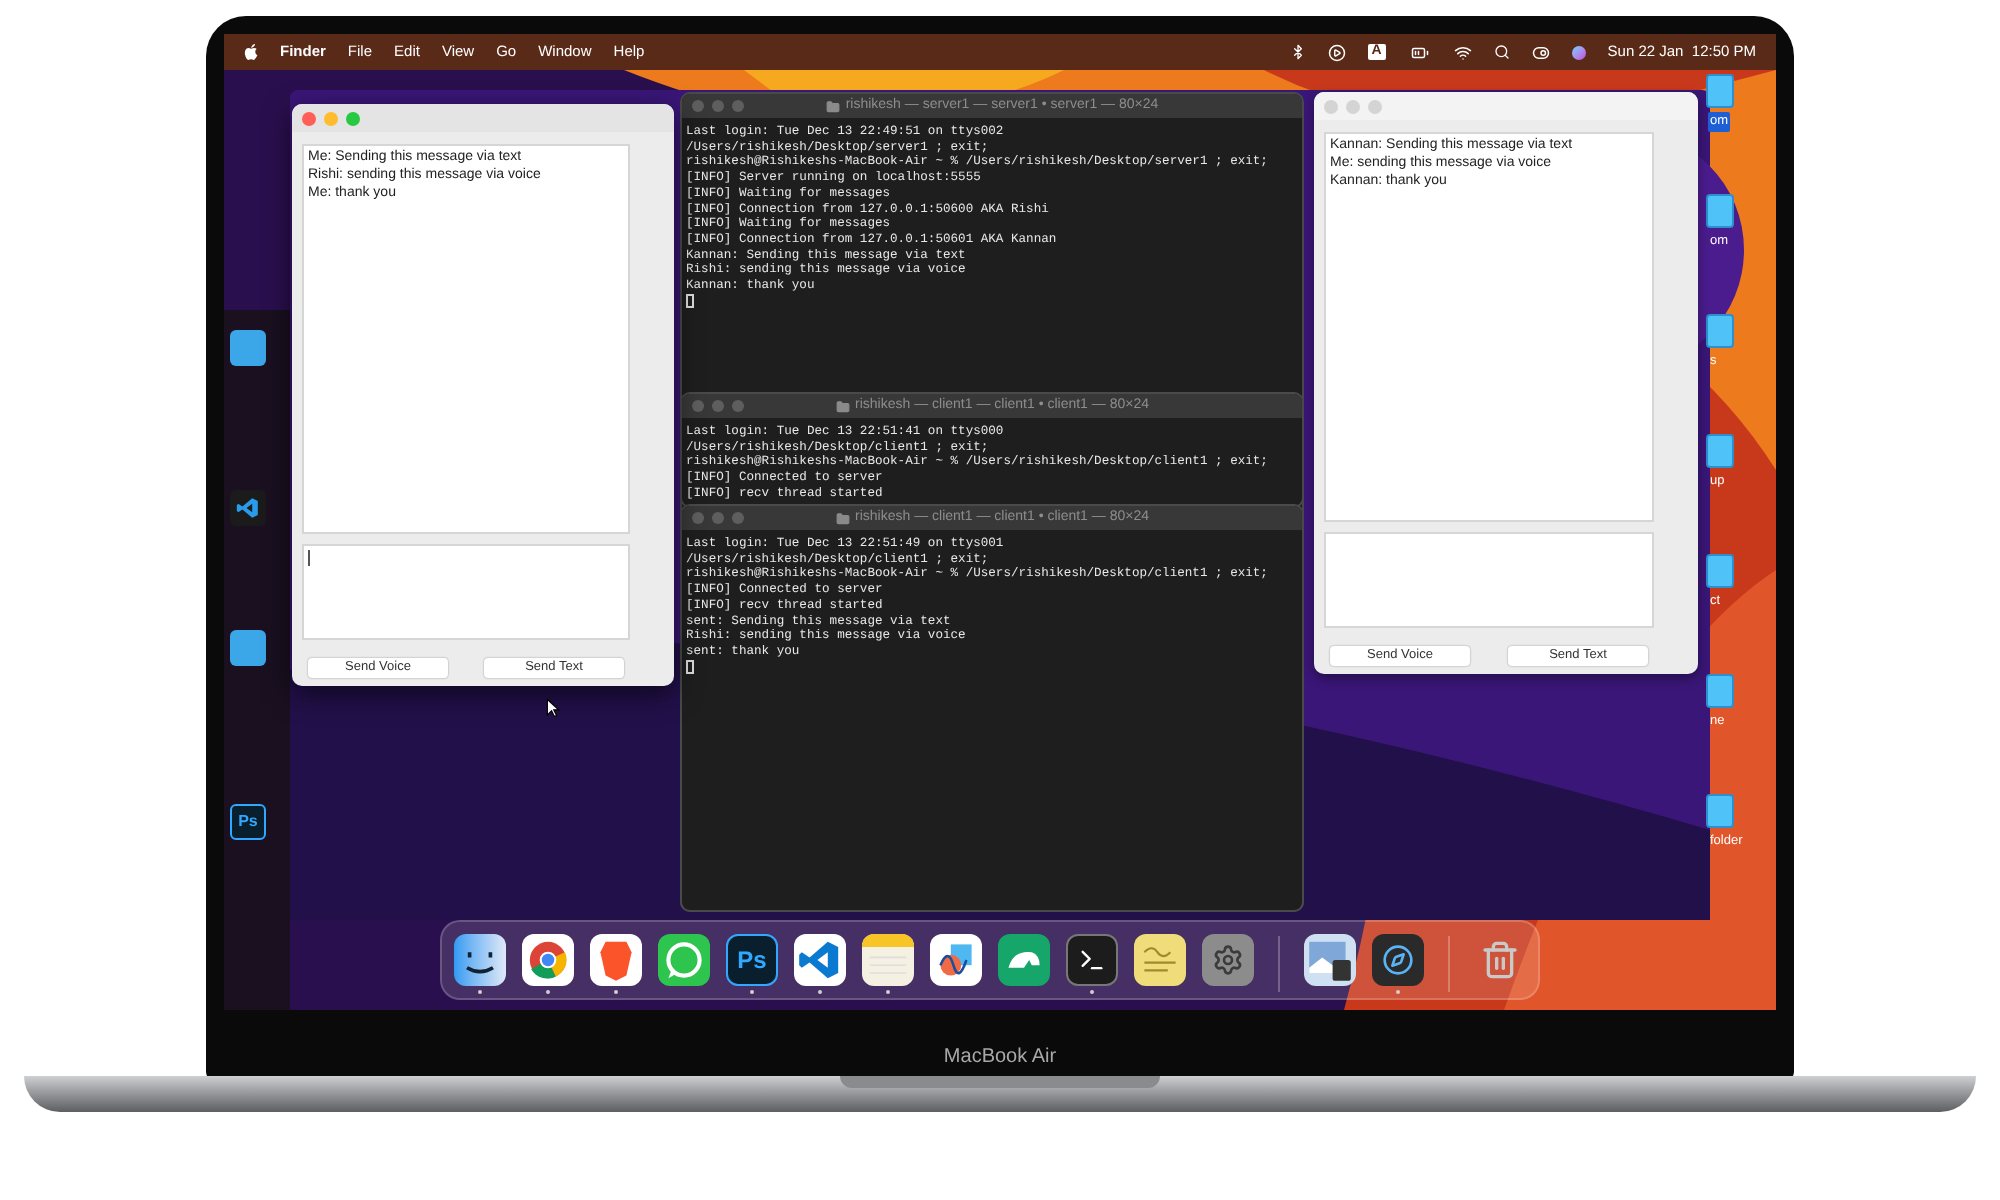 The height and width of the screenshot is (1200, 2000). What do you see at coordinates (1228, 959) in the screenshot?
I see `settings-icon` at bounding box center [1228, 959].